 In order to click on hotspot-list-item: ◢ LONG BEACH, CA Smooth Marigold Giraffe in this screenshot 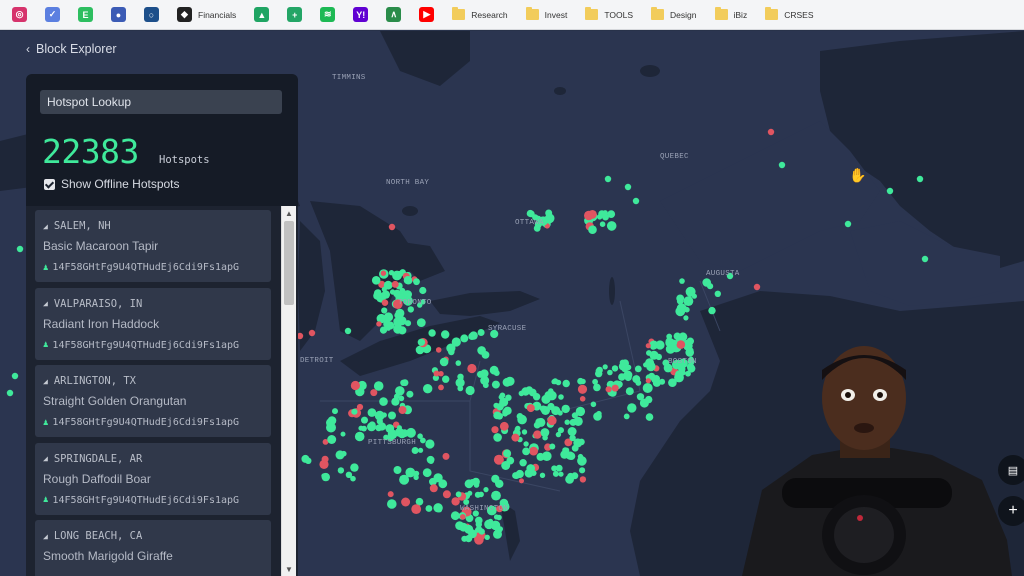, I will do `click(153, 548)`.